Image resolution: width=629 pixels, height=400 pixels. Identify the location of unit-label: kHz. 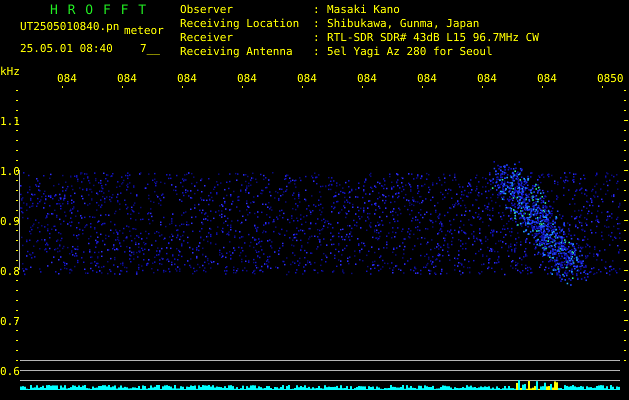
(10, 71).